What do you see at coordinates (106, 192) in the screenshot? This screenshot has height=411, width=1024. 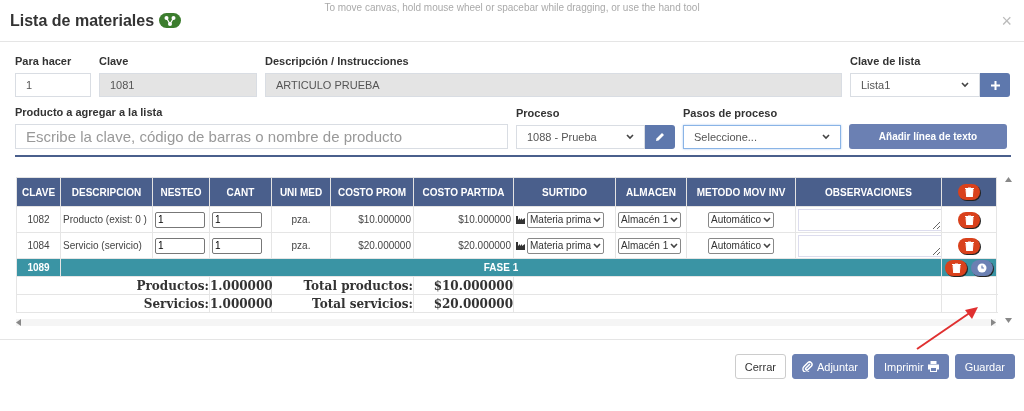 I see `column-header: DESCRIPCION` at bounding box center [106, 192].